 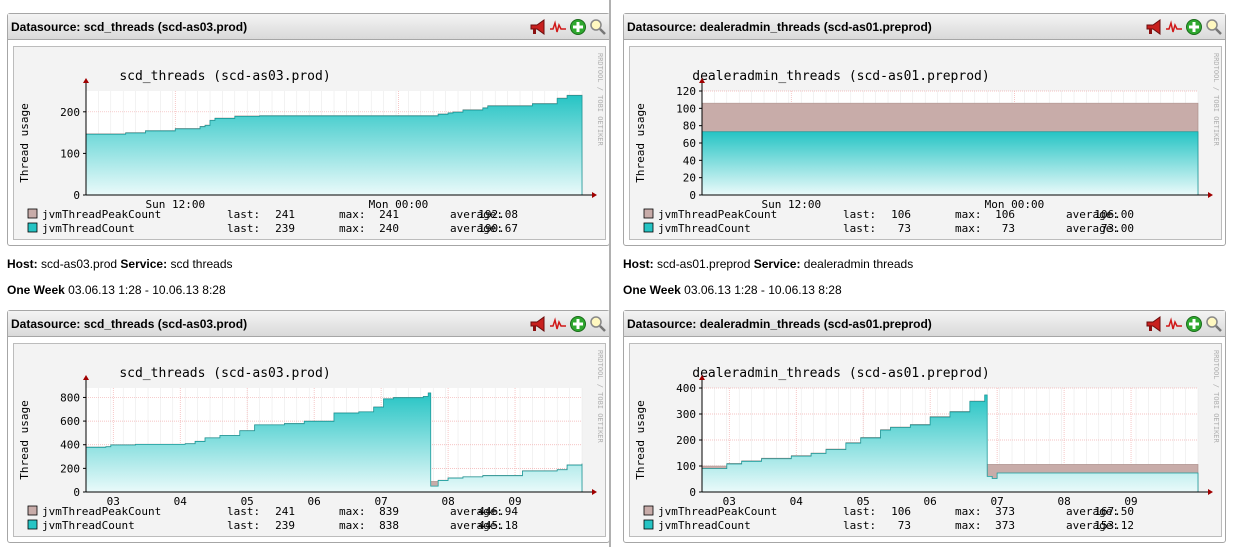 What do you see at coordinates (101, 214) in the screenshot?
I see `legend-series-name: jvmThreadPeakCount` at bounding box center [101, 214].